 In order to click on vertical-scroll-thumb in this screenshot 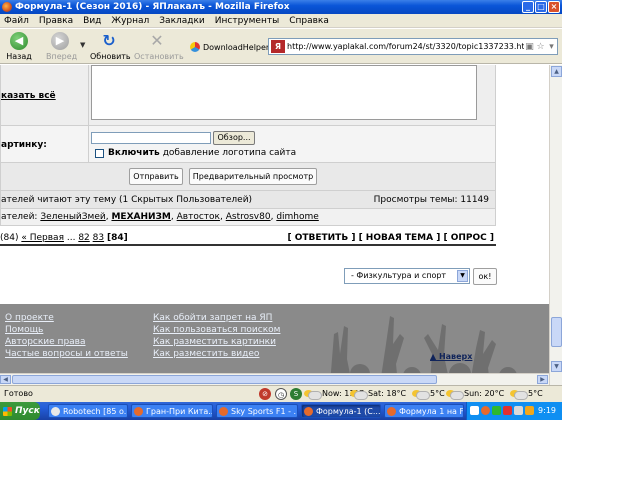, I will do `click(556, 332)`.